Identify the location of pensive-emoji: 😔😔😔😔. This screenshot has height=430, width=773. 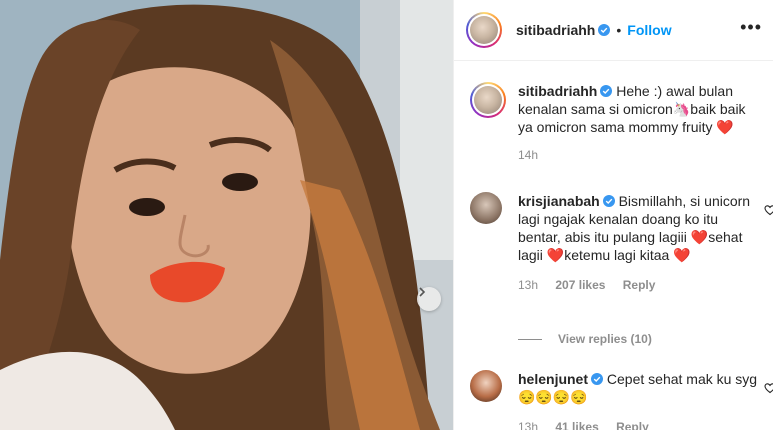
(553, 397).